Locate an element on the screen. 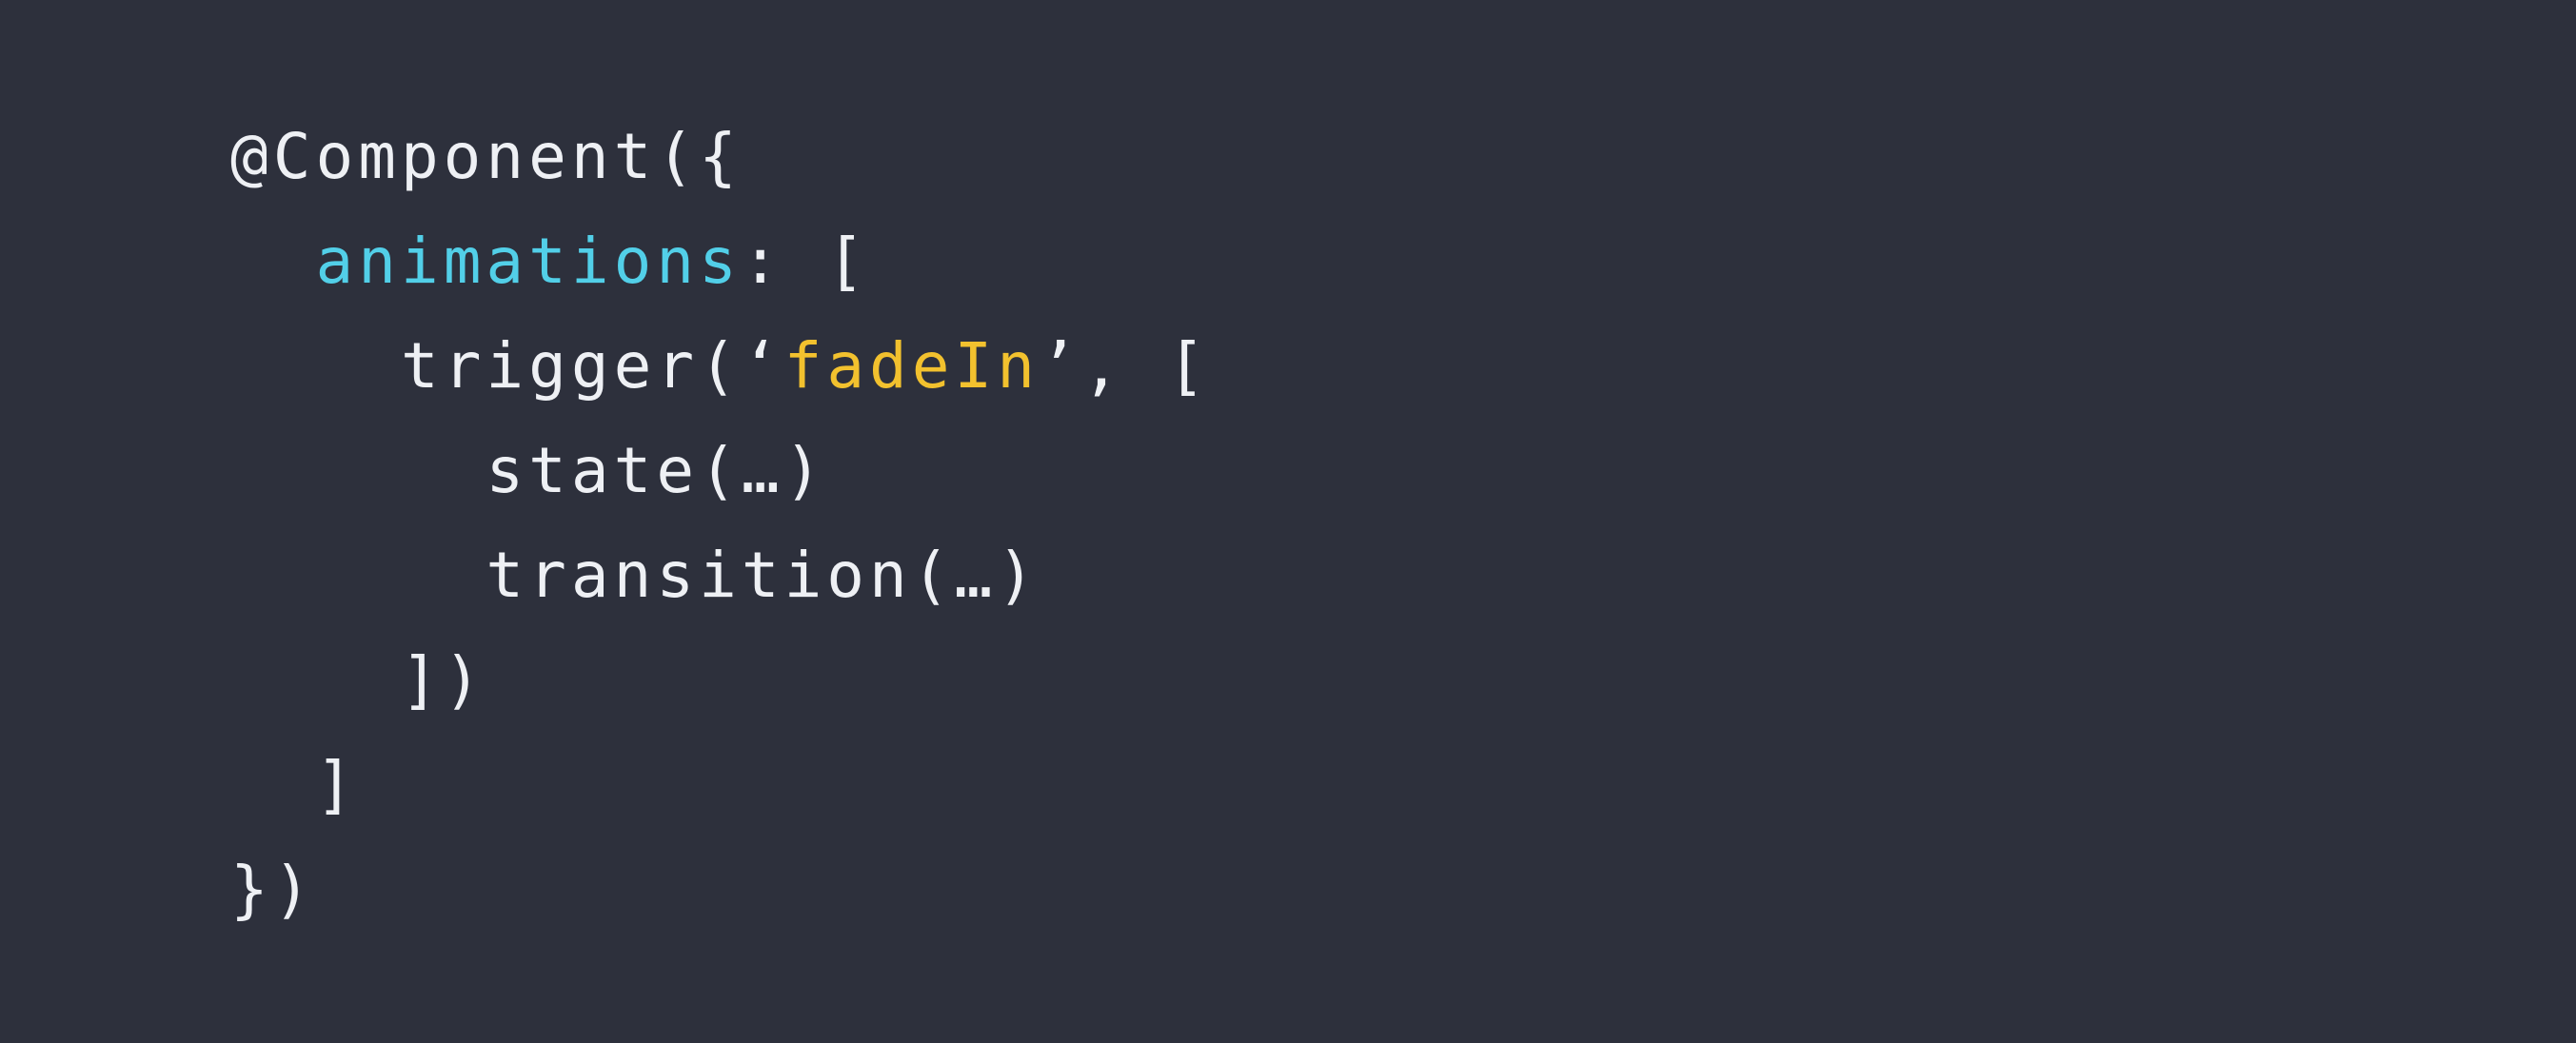  component-close: }) is located at coordinates (273, 889).